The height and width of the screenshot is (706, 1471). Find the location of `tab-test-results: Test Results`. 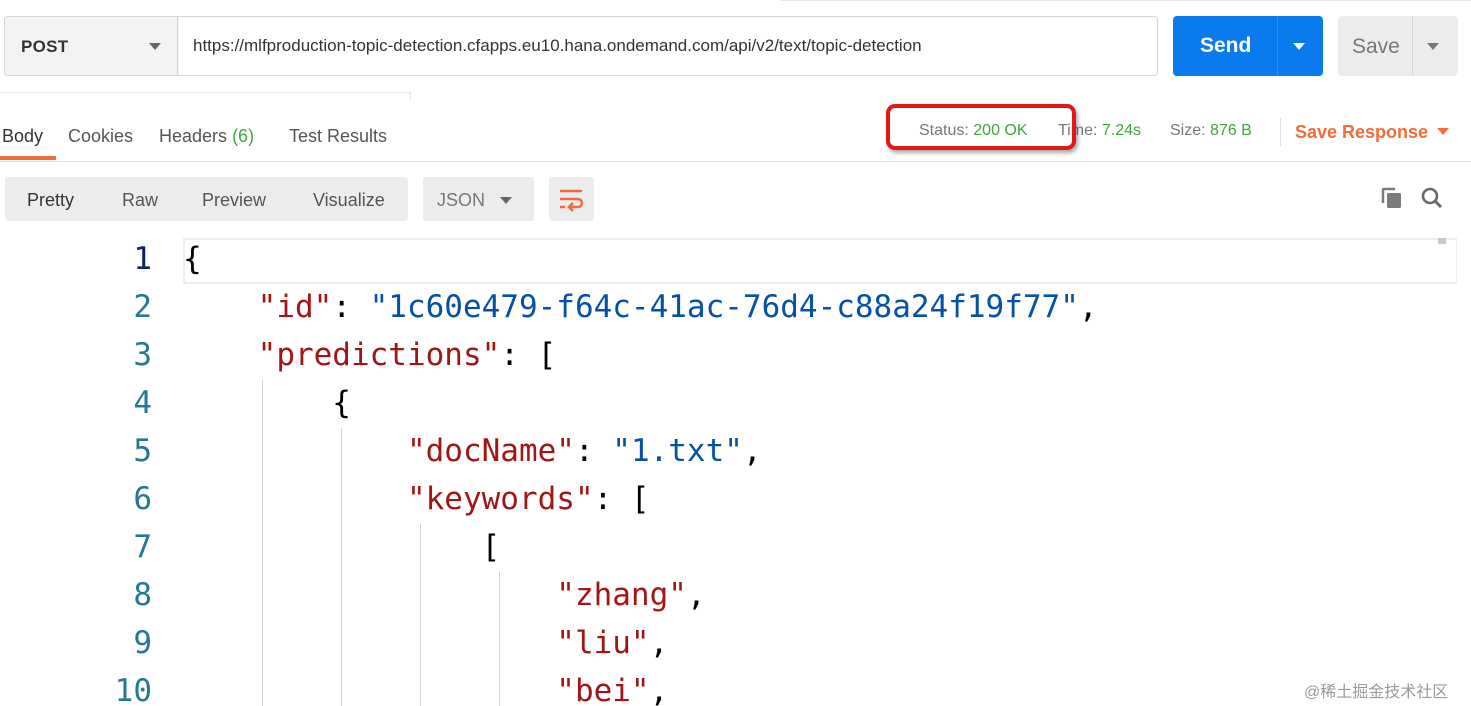

tab-test-results: Test Results is located at coordinates (338, 136).